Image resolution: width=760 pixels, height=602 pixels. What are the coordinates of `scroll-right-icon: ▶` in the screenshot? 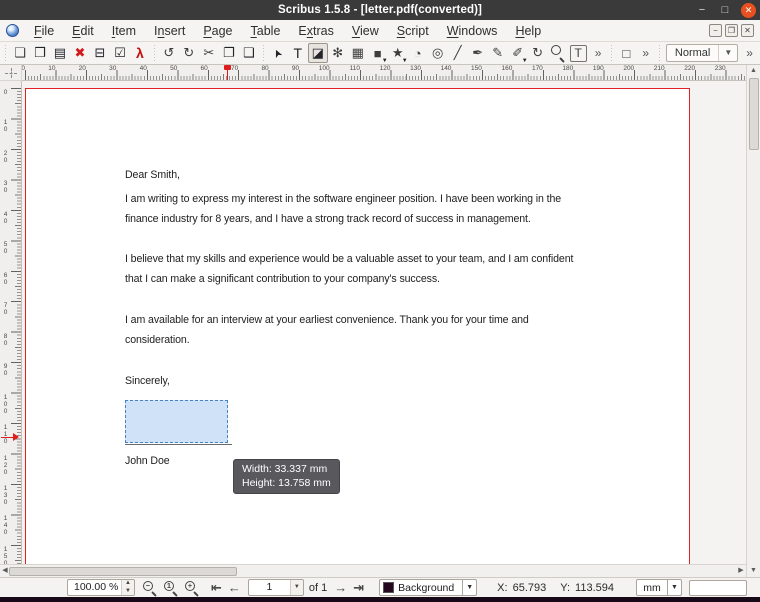 It's located at (741, 571).